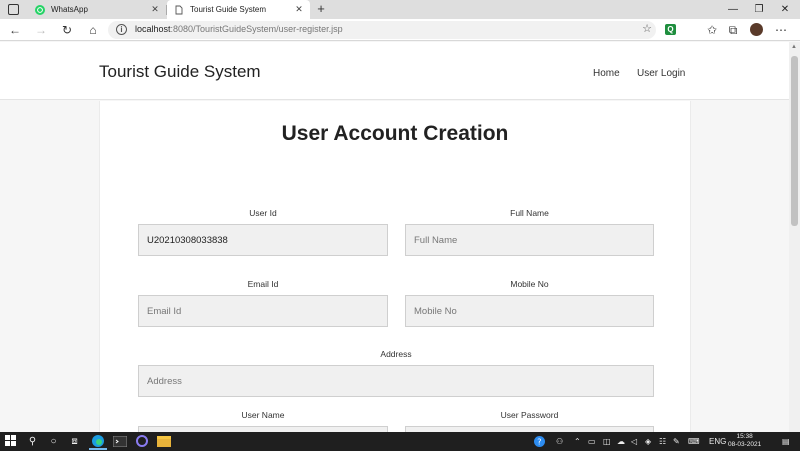 This screenshot has width=800, height=451. Describe the element at coordinates (395, 133) in the screenshot. I see `page-title: User Account Creation` at that location.